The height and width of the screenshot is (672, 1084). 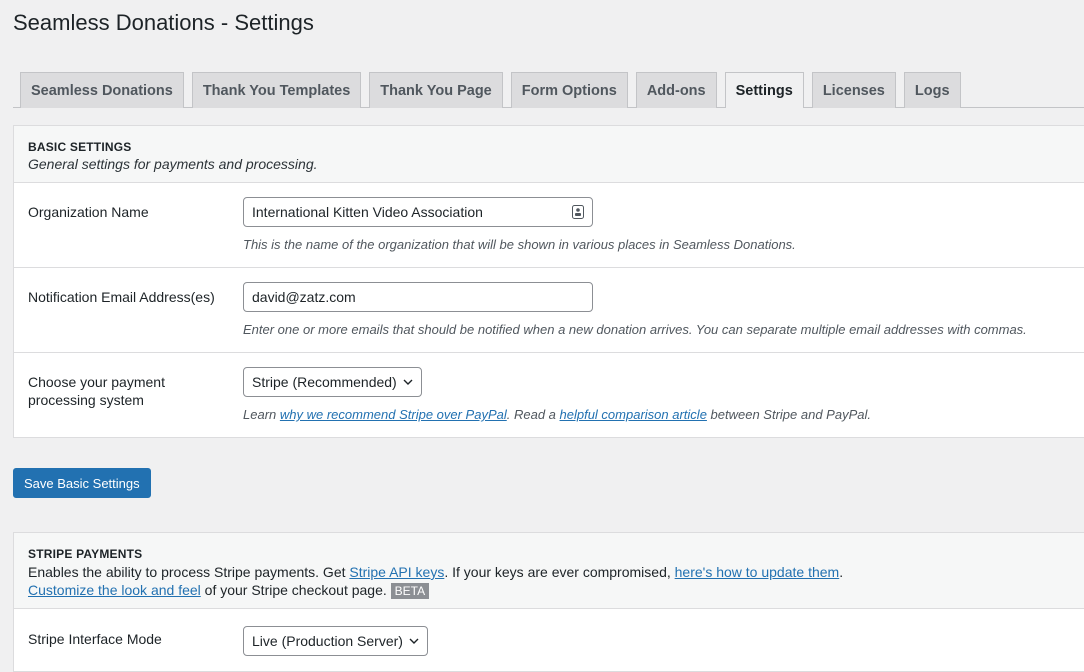 What do you see at coordinates (95, 639) in the screenshot?
I see `stripe-mode-label: Stripe Interface Mode` at bounding box center [95, 639].